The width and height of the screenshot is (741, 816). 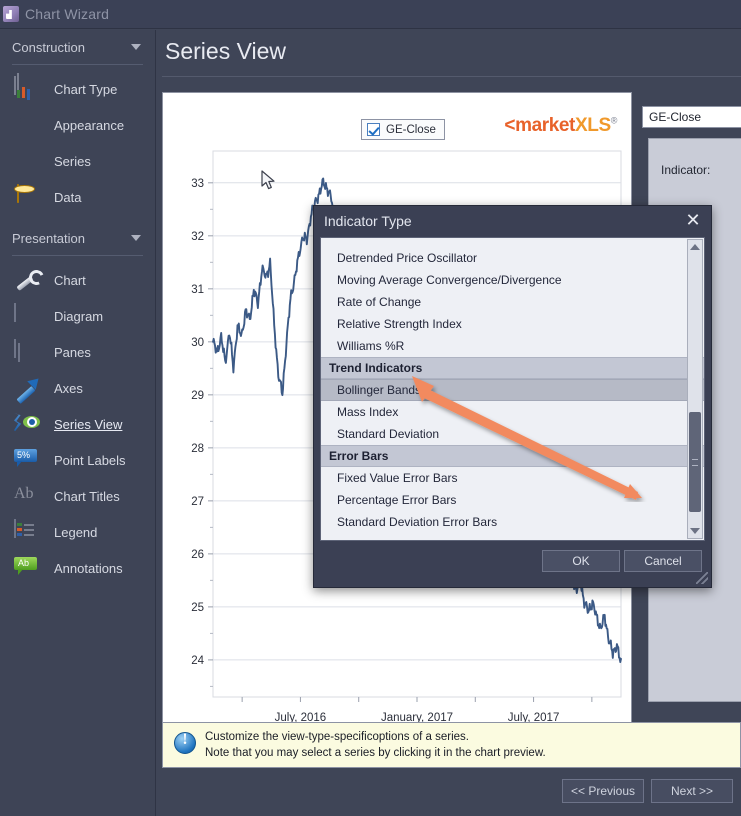 I want to click on ab-text-icon: Ab, so click(x=24, y=493).